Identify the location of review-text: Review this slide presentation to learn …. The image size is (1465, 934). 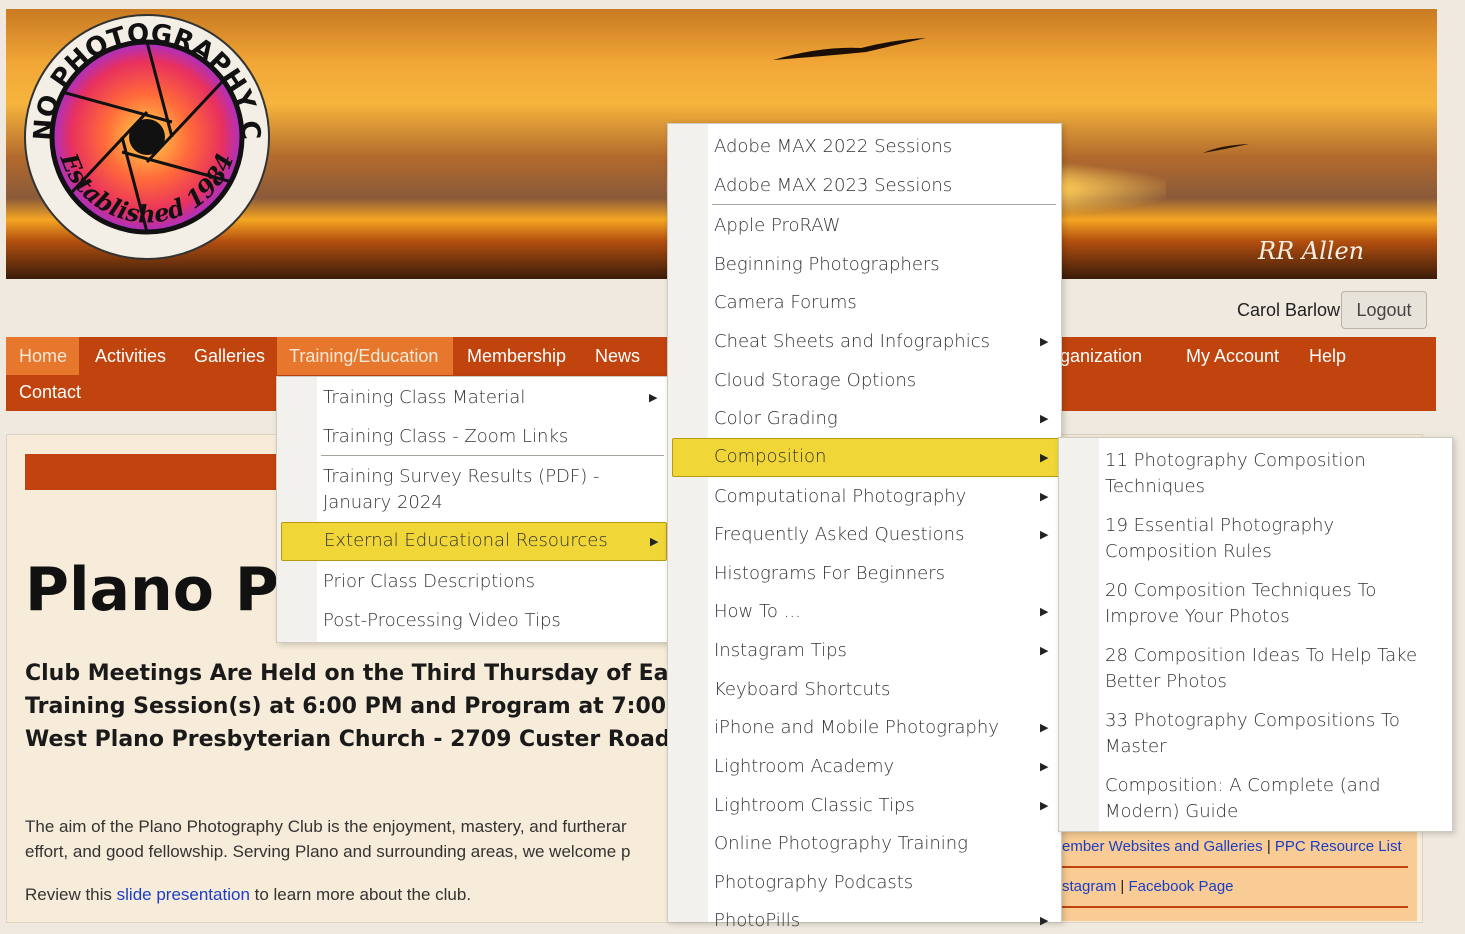
(248, 895).